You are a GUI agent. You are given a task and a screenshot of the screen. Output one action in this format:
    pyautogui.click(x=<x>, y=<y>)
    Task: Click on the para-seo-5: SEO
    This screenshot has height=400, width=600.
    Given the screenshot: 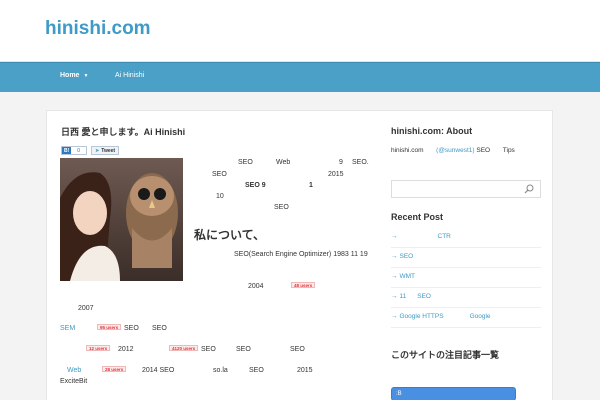 What is the action you would take?
    pyautogui.click(x=297, y=349)
    